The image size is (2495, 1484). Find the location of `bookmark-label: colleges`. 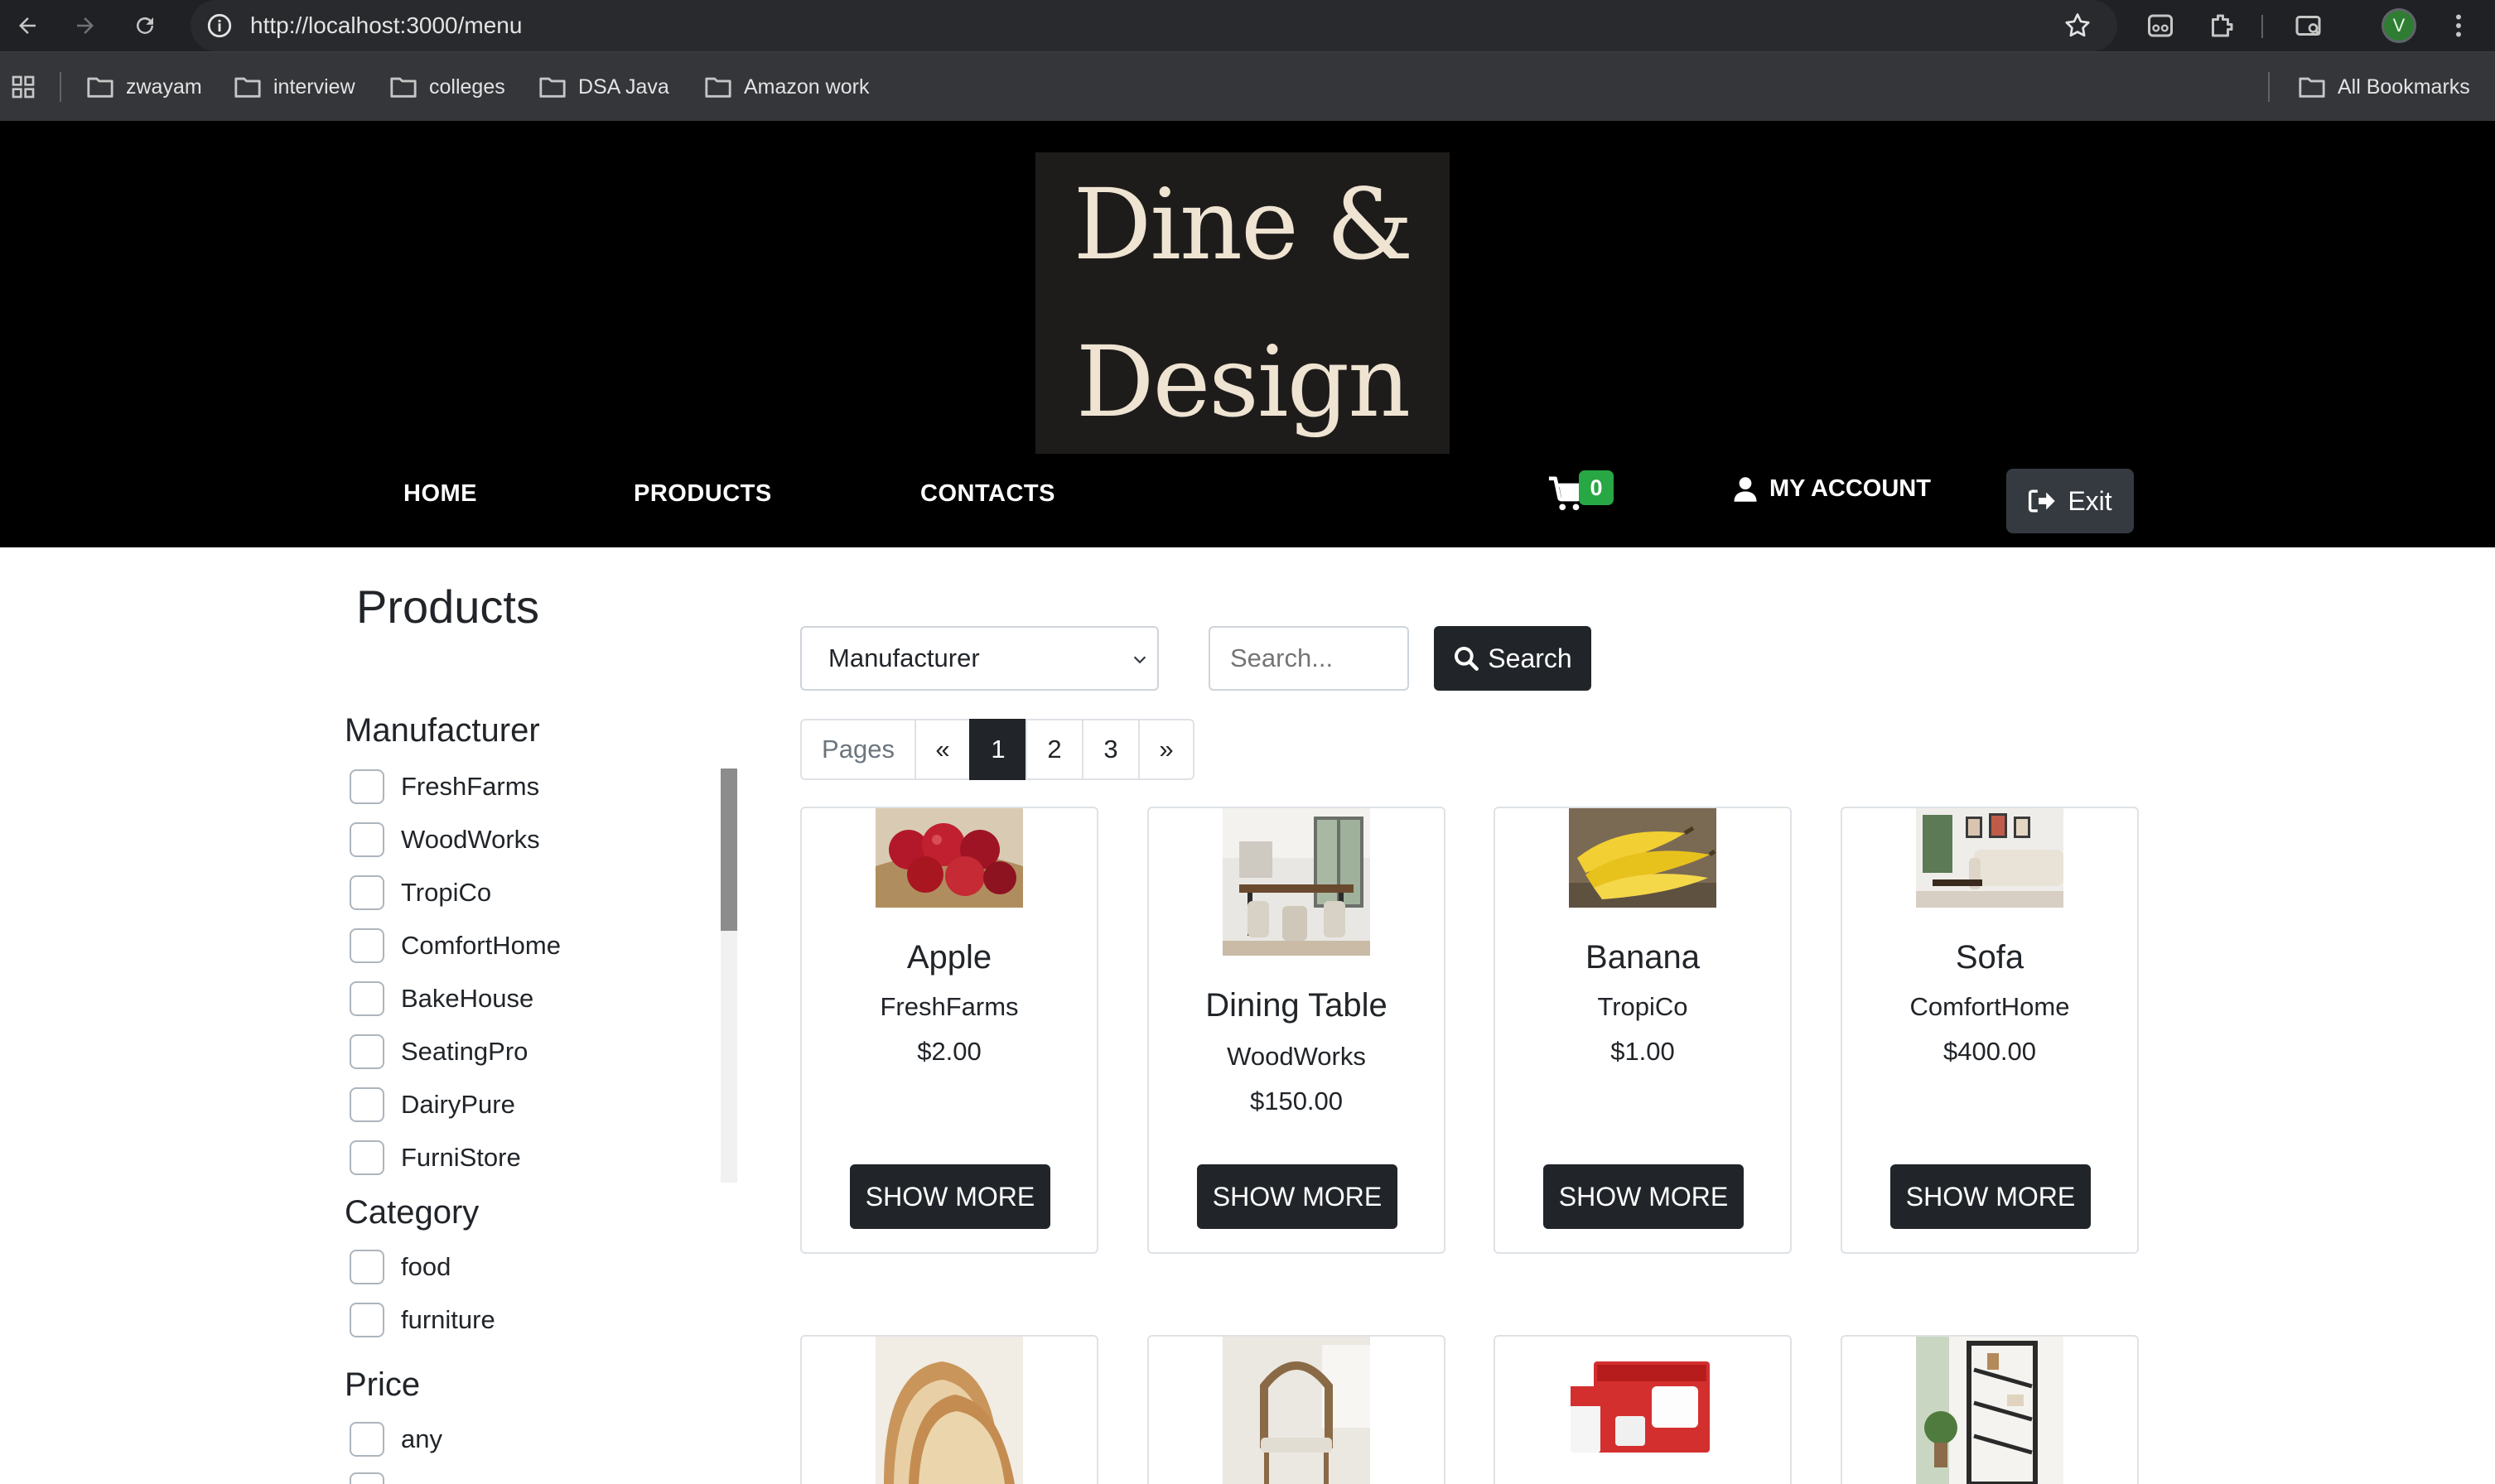

bookmark-label: colleges is located at coordinates (467, 87).